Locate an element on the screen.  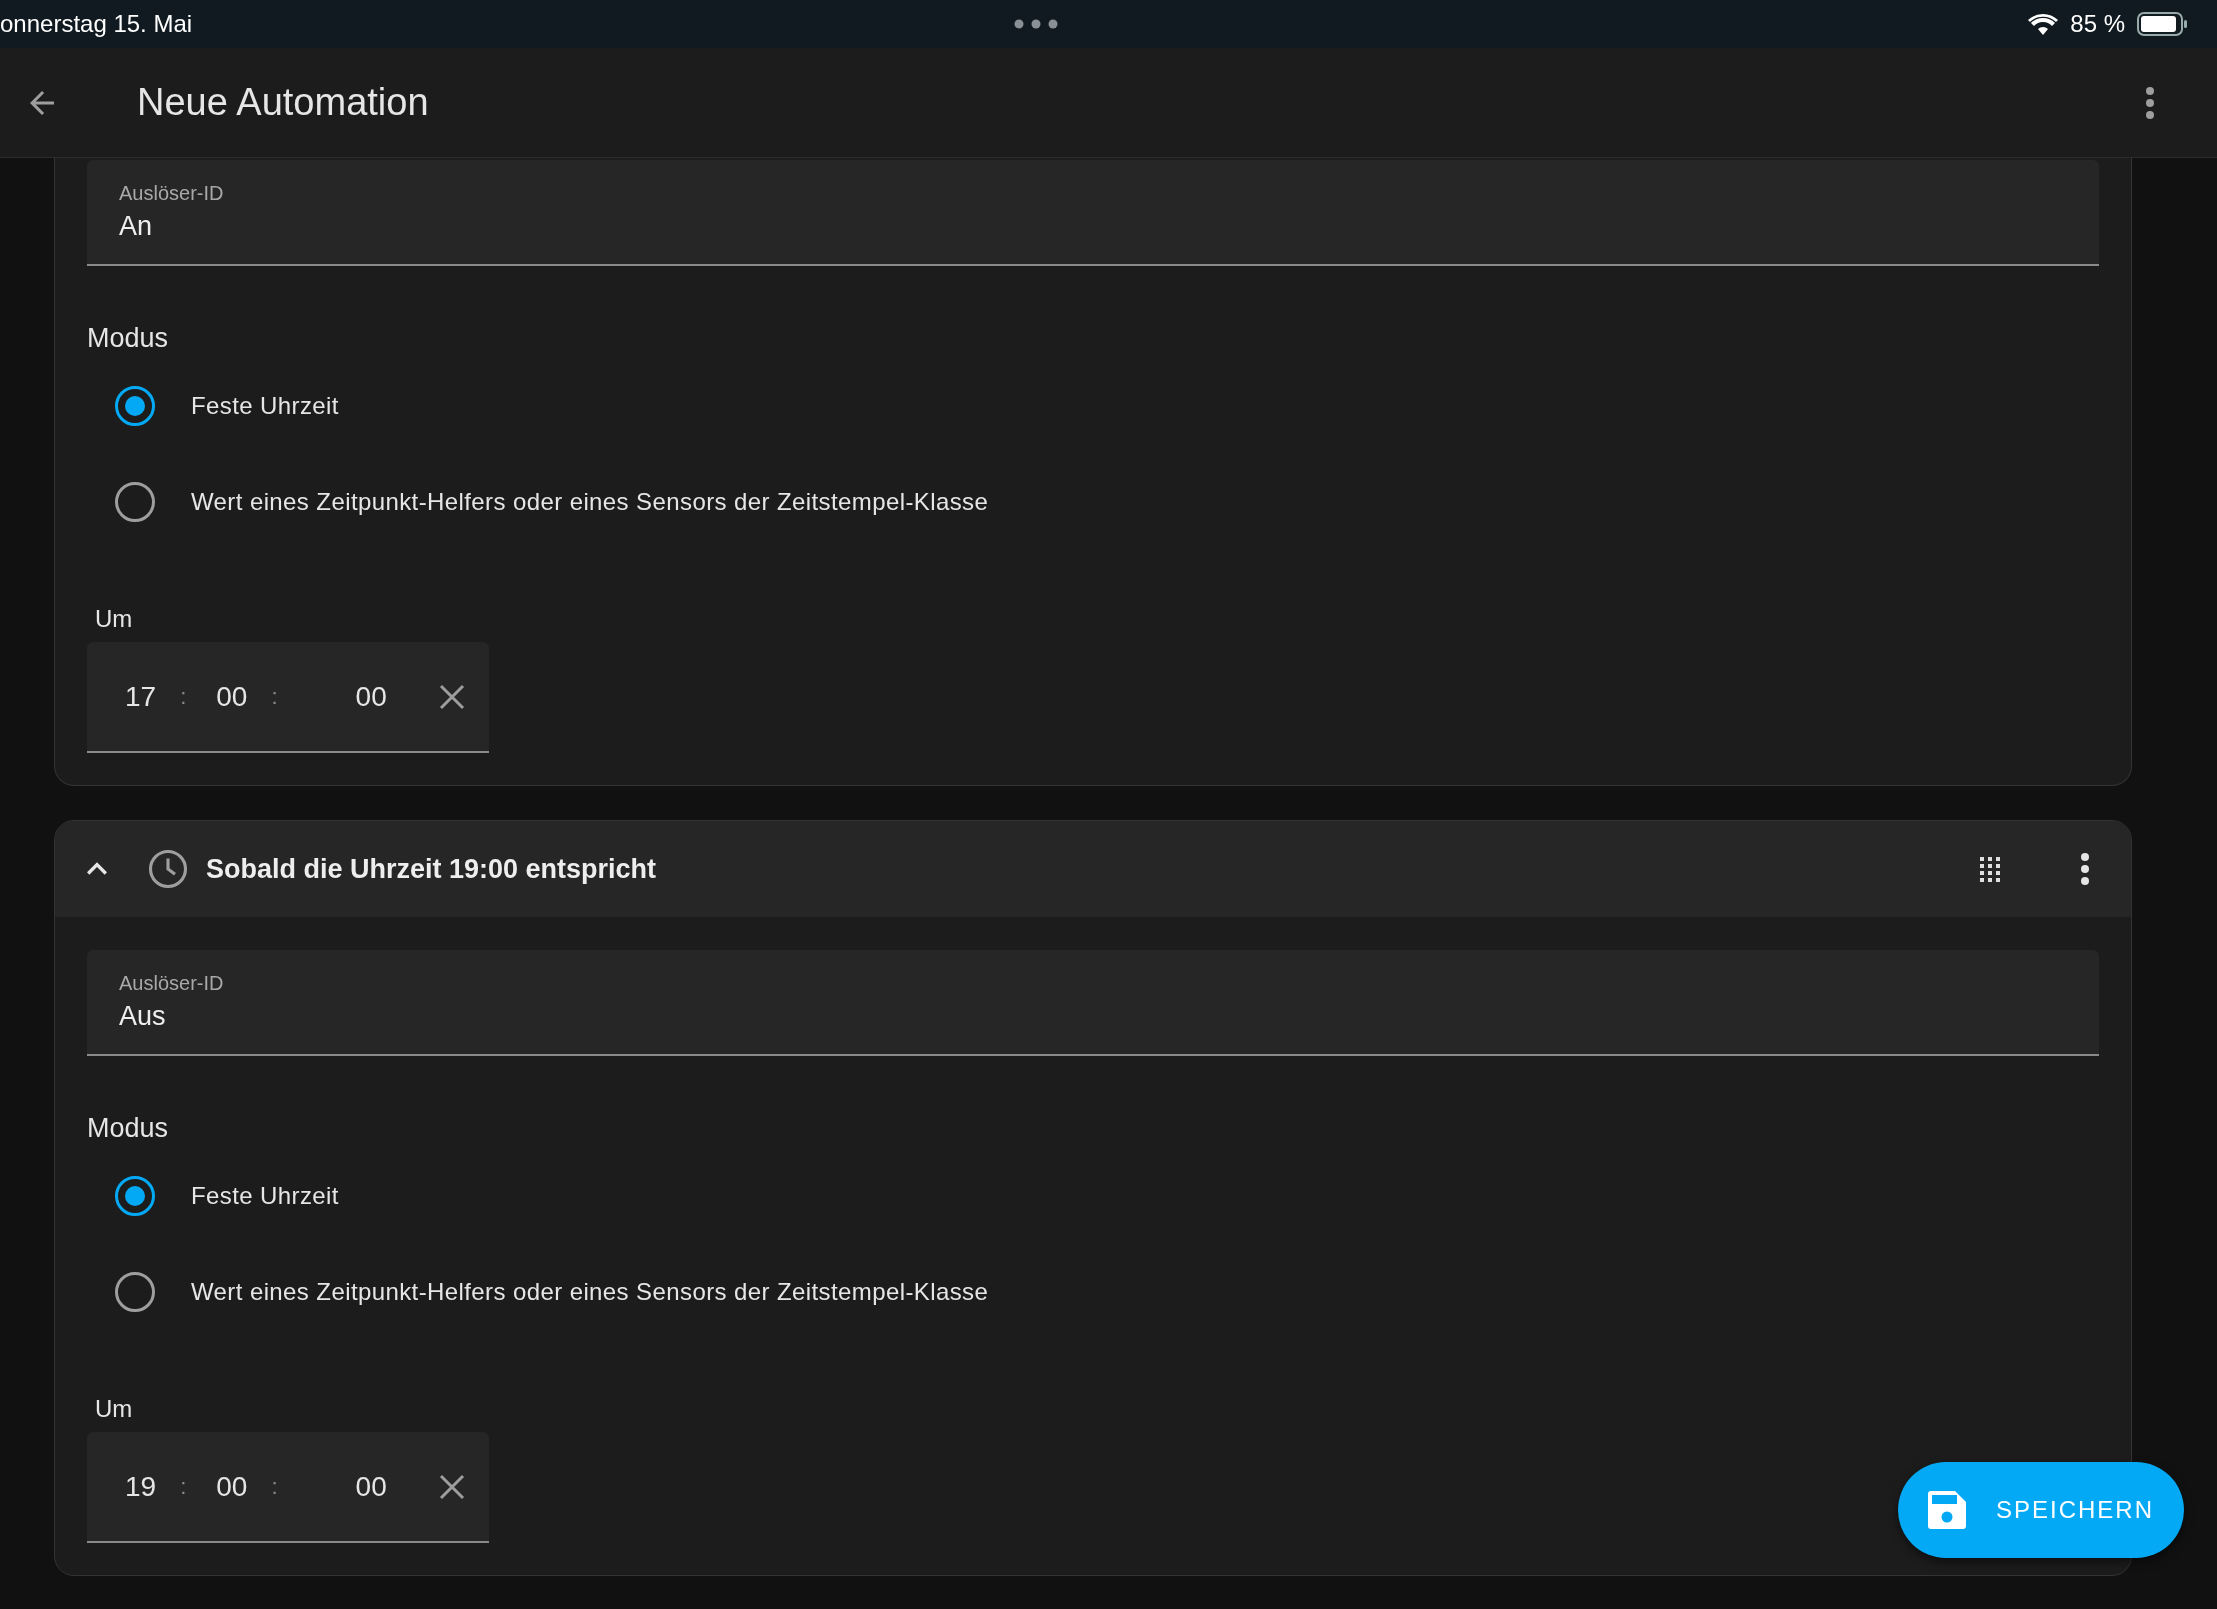
wifi-icon is located at coordinates (2043, 24).